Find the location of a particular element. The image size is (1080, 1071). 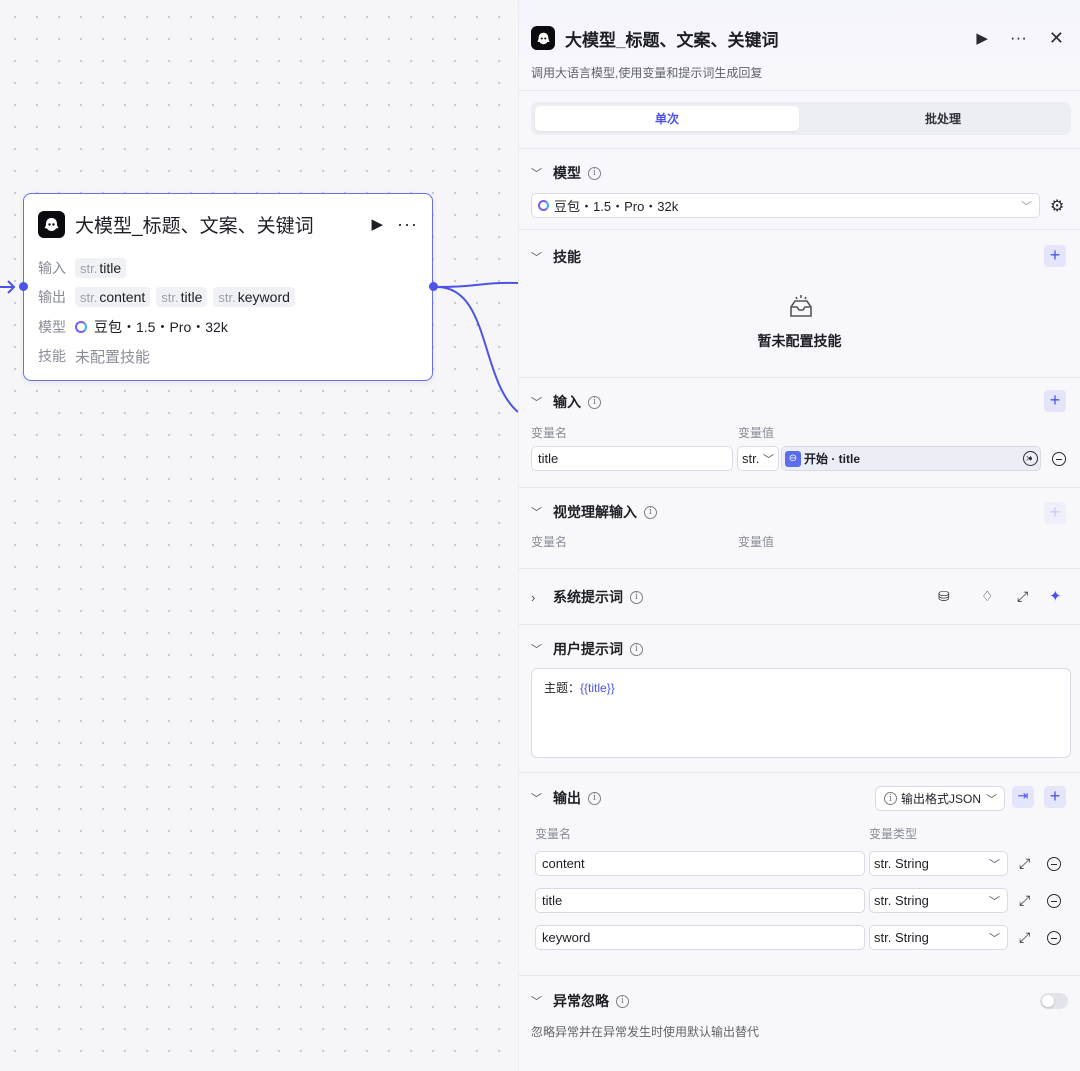

node-skills-label: 技能 is located at coordinates (52, 356).